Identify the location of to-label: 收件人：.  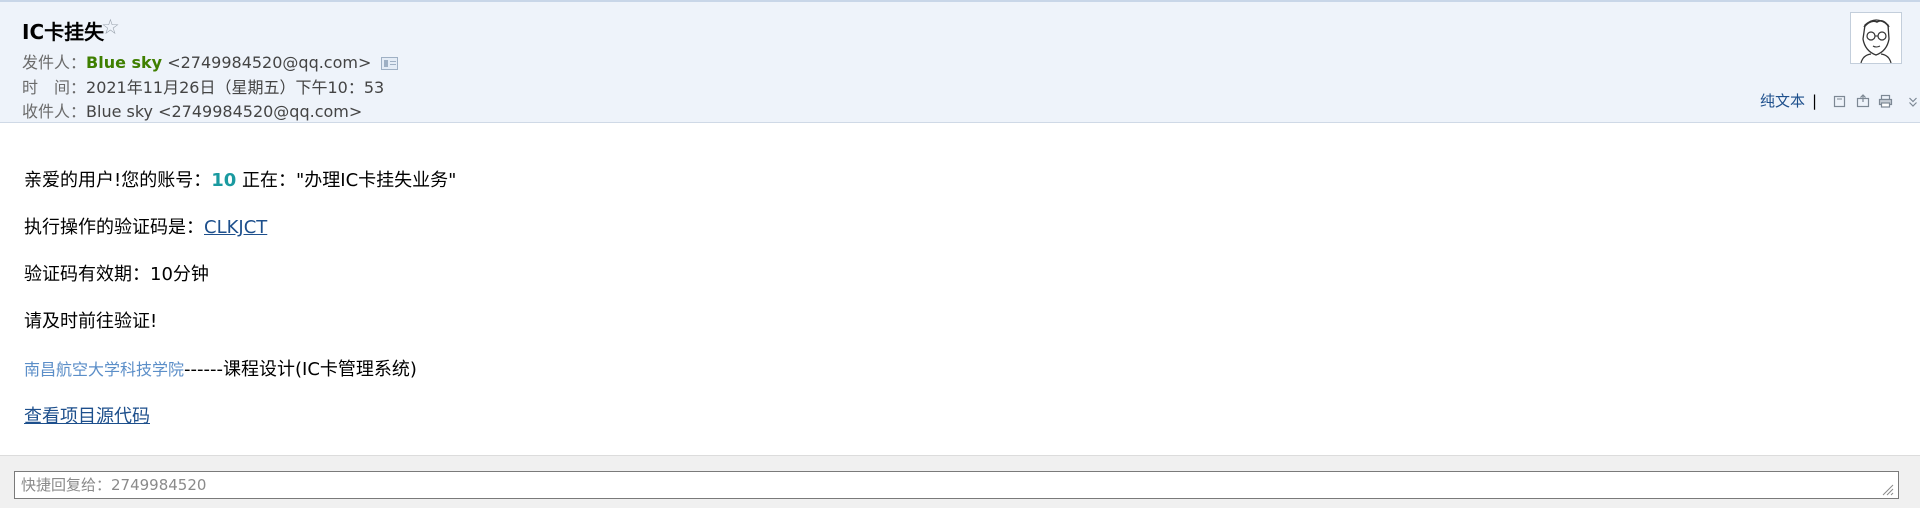
(54, 111).